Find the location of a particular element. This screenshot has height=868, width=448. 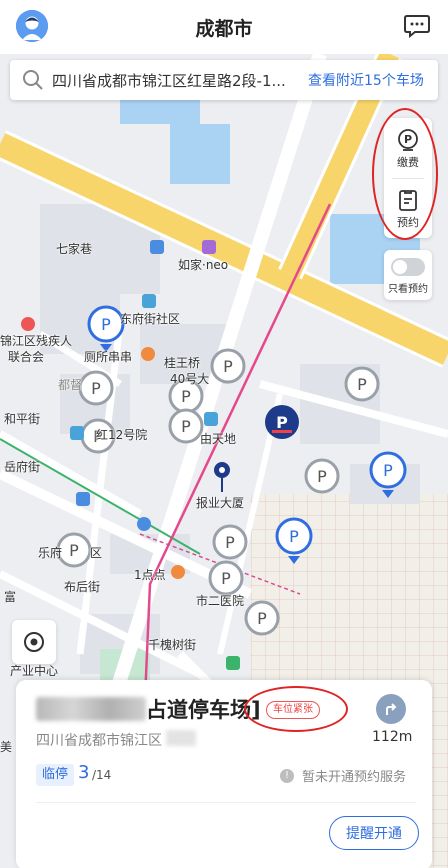

nearby-parking-link: 查看附近15个车场 is located at coordinates (366, 80).